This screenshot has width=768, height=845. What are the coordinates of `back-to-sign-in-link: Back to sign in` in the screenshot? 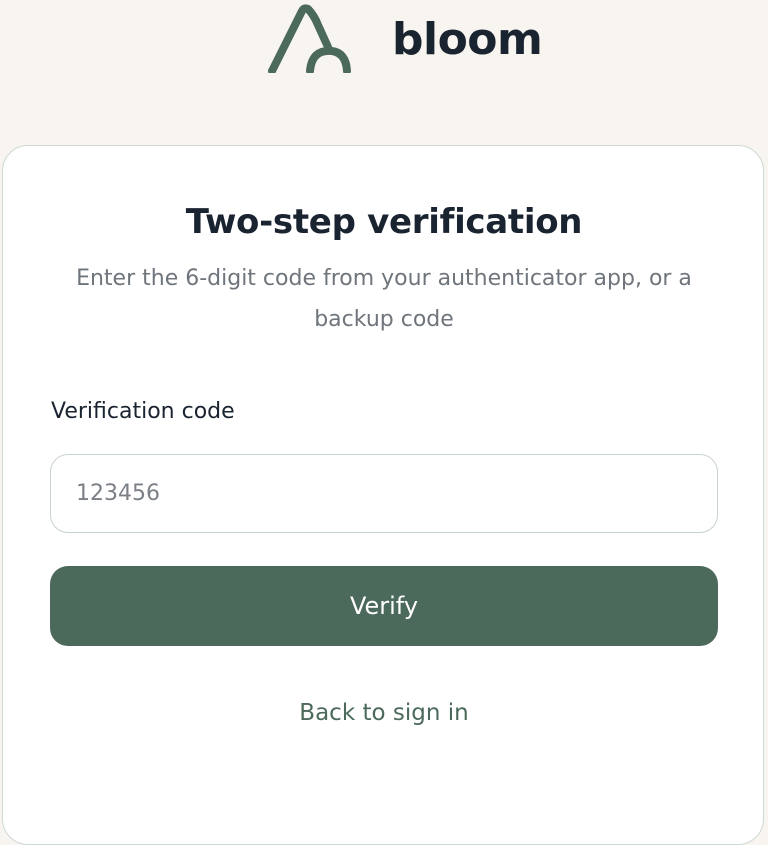 It's located at (384, 713).